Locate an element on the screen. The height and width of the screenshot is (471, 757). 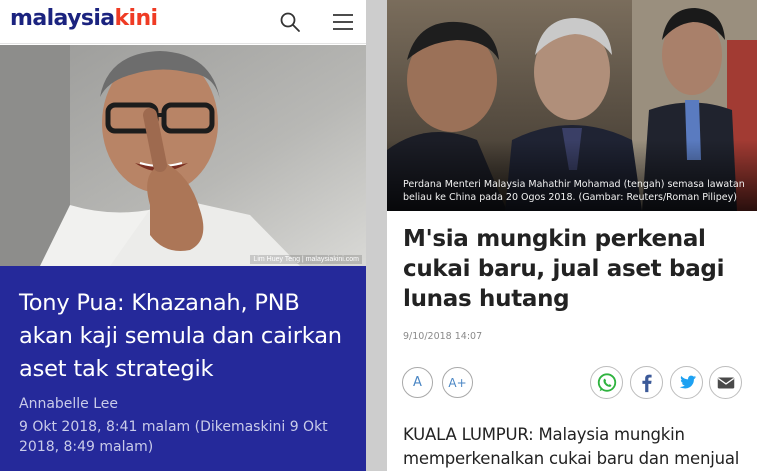
facebook-icon is located at coordinates (646, 383).